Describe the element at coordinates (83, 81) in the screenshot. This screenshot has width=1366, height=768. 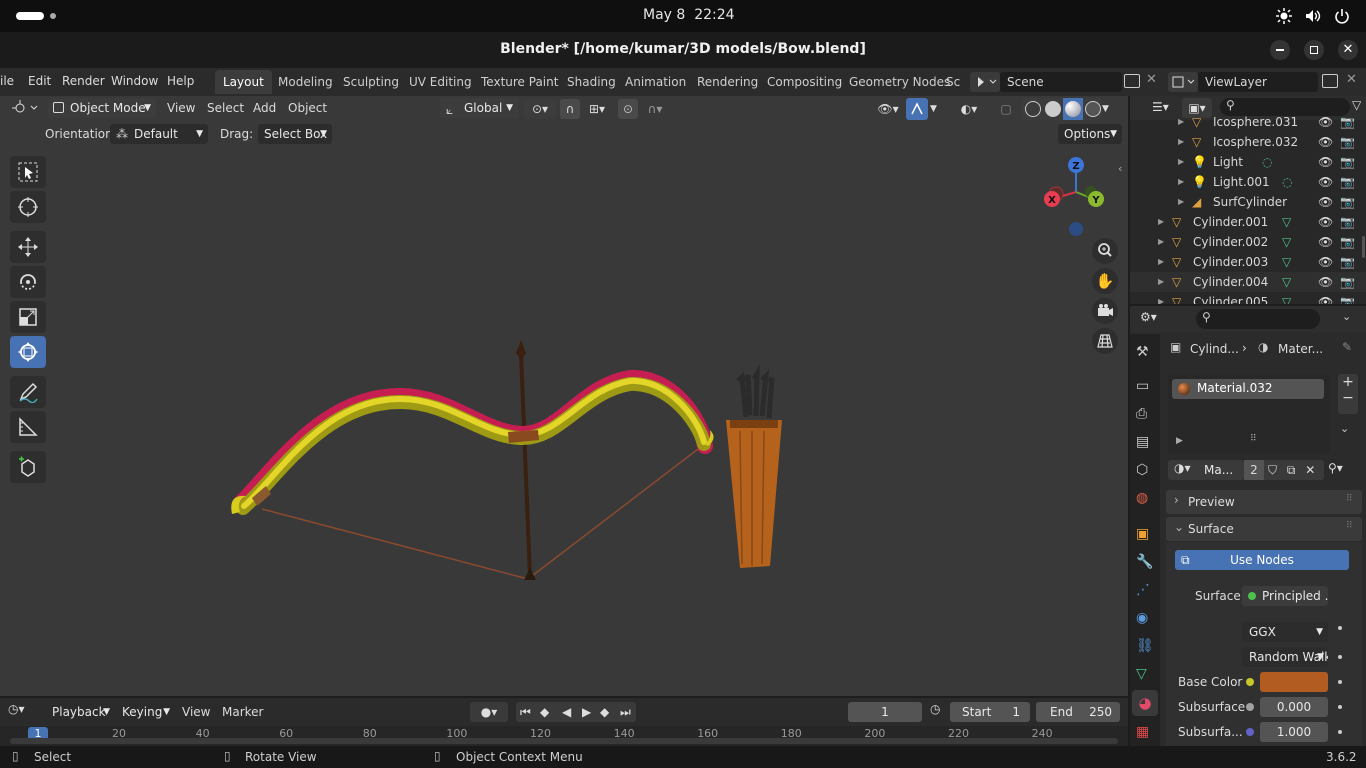
I see `menu-render: Render` at that location.